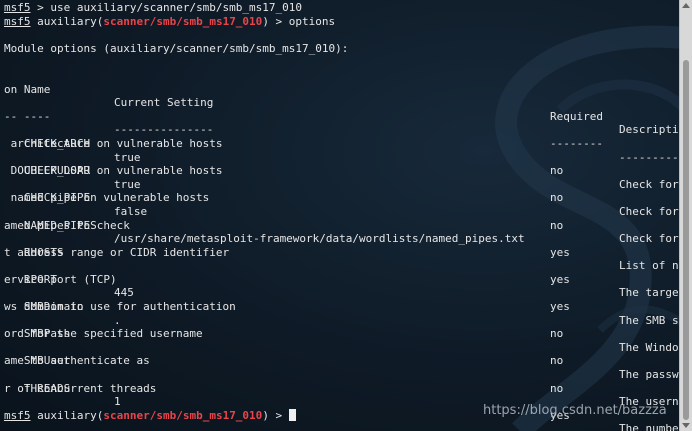 The height and width of the screenshot is (431, 692). What do you see at coordinates (113, 143) in the screenshot?
I see `option-description-wrap: architecture on vulnerable hosts` at bounding box center [113, 143].